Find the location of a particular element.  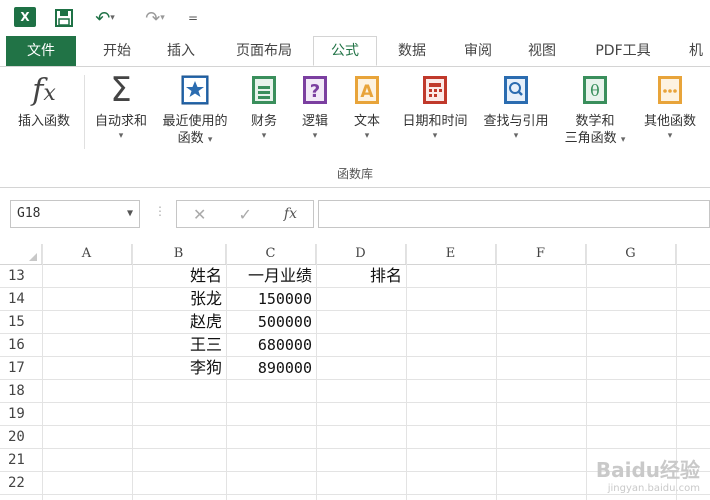

row-header-19: 19 is located at coordinates (21, 414).